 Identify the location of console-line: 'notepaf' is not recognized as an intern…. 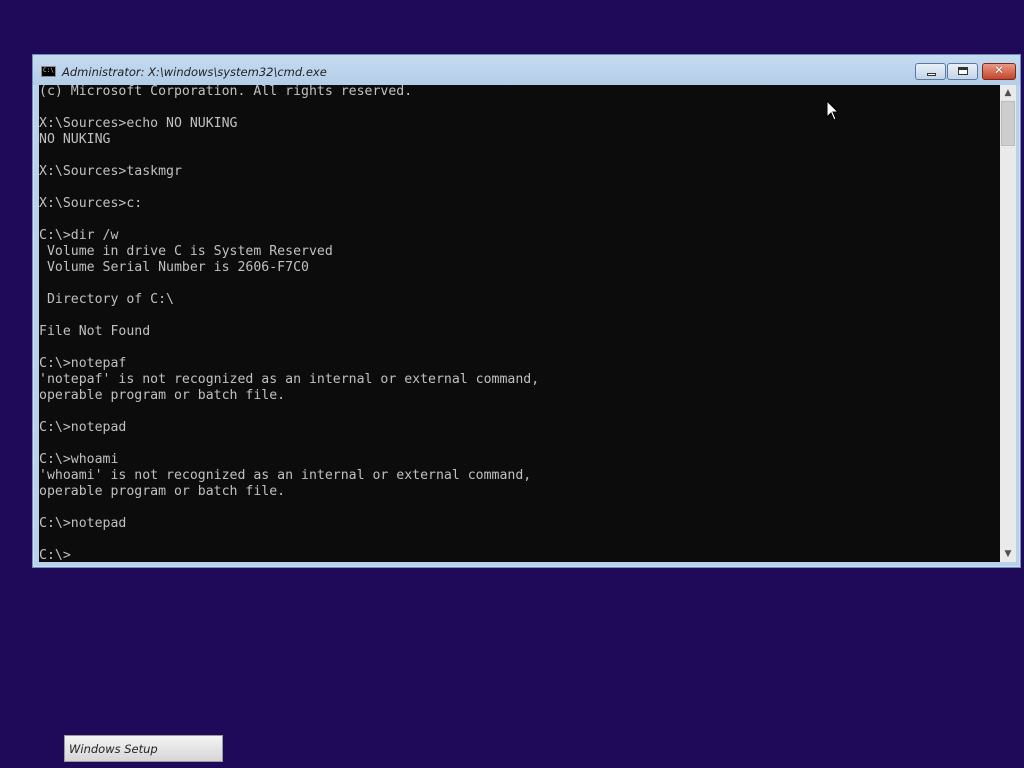
(289, 379).